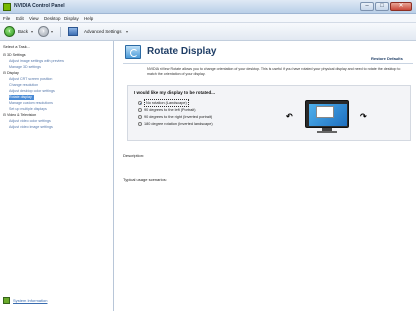 This screenshot has height=311, width=416. Describe the element at coordinates (363, 116) in the screenshot. I see `rotate-clockwise-icon: ↷` at that location.